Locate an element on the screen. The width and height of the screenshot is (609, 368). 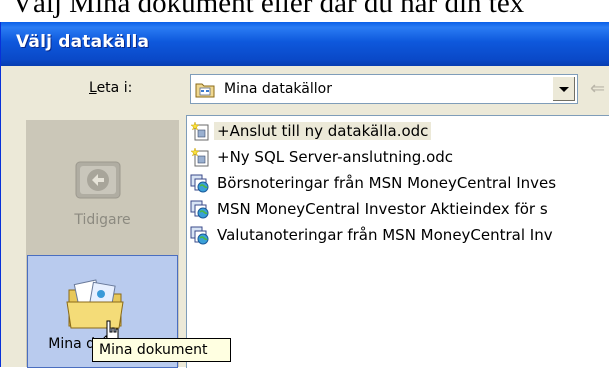
places-item-recent-label: Tidigare is located at coordinates (102, 220).